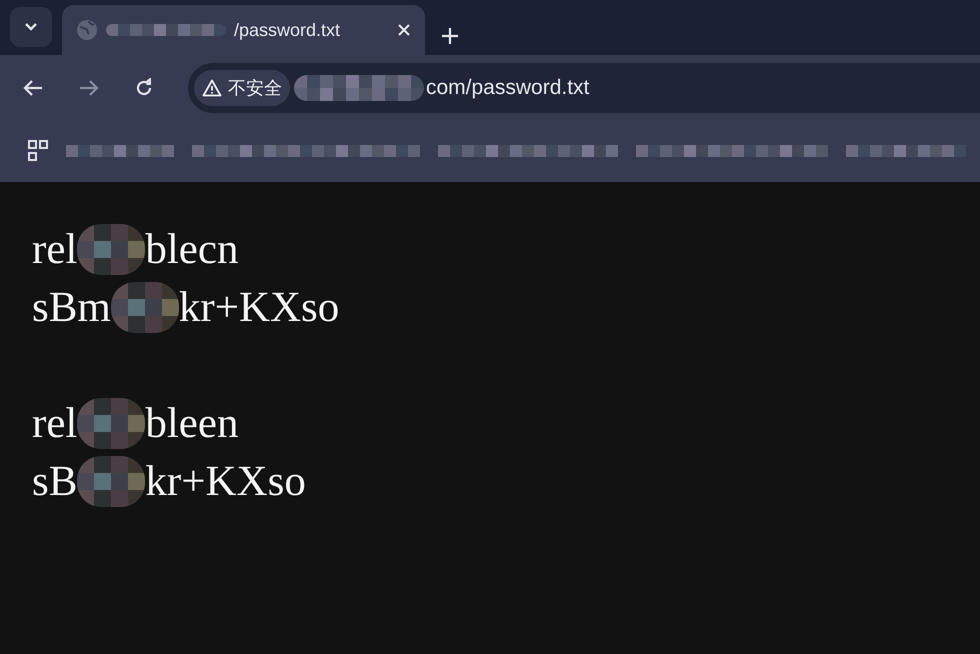 This screenshot has width=980, height=654. I want to click on url-text: com/password.txt, so click(508, 88).